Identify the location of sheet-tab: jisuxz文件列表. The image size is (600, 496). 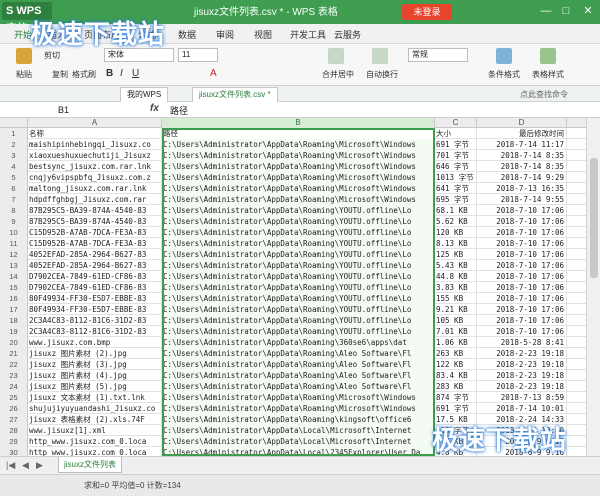
(90, 465).